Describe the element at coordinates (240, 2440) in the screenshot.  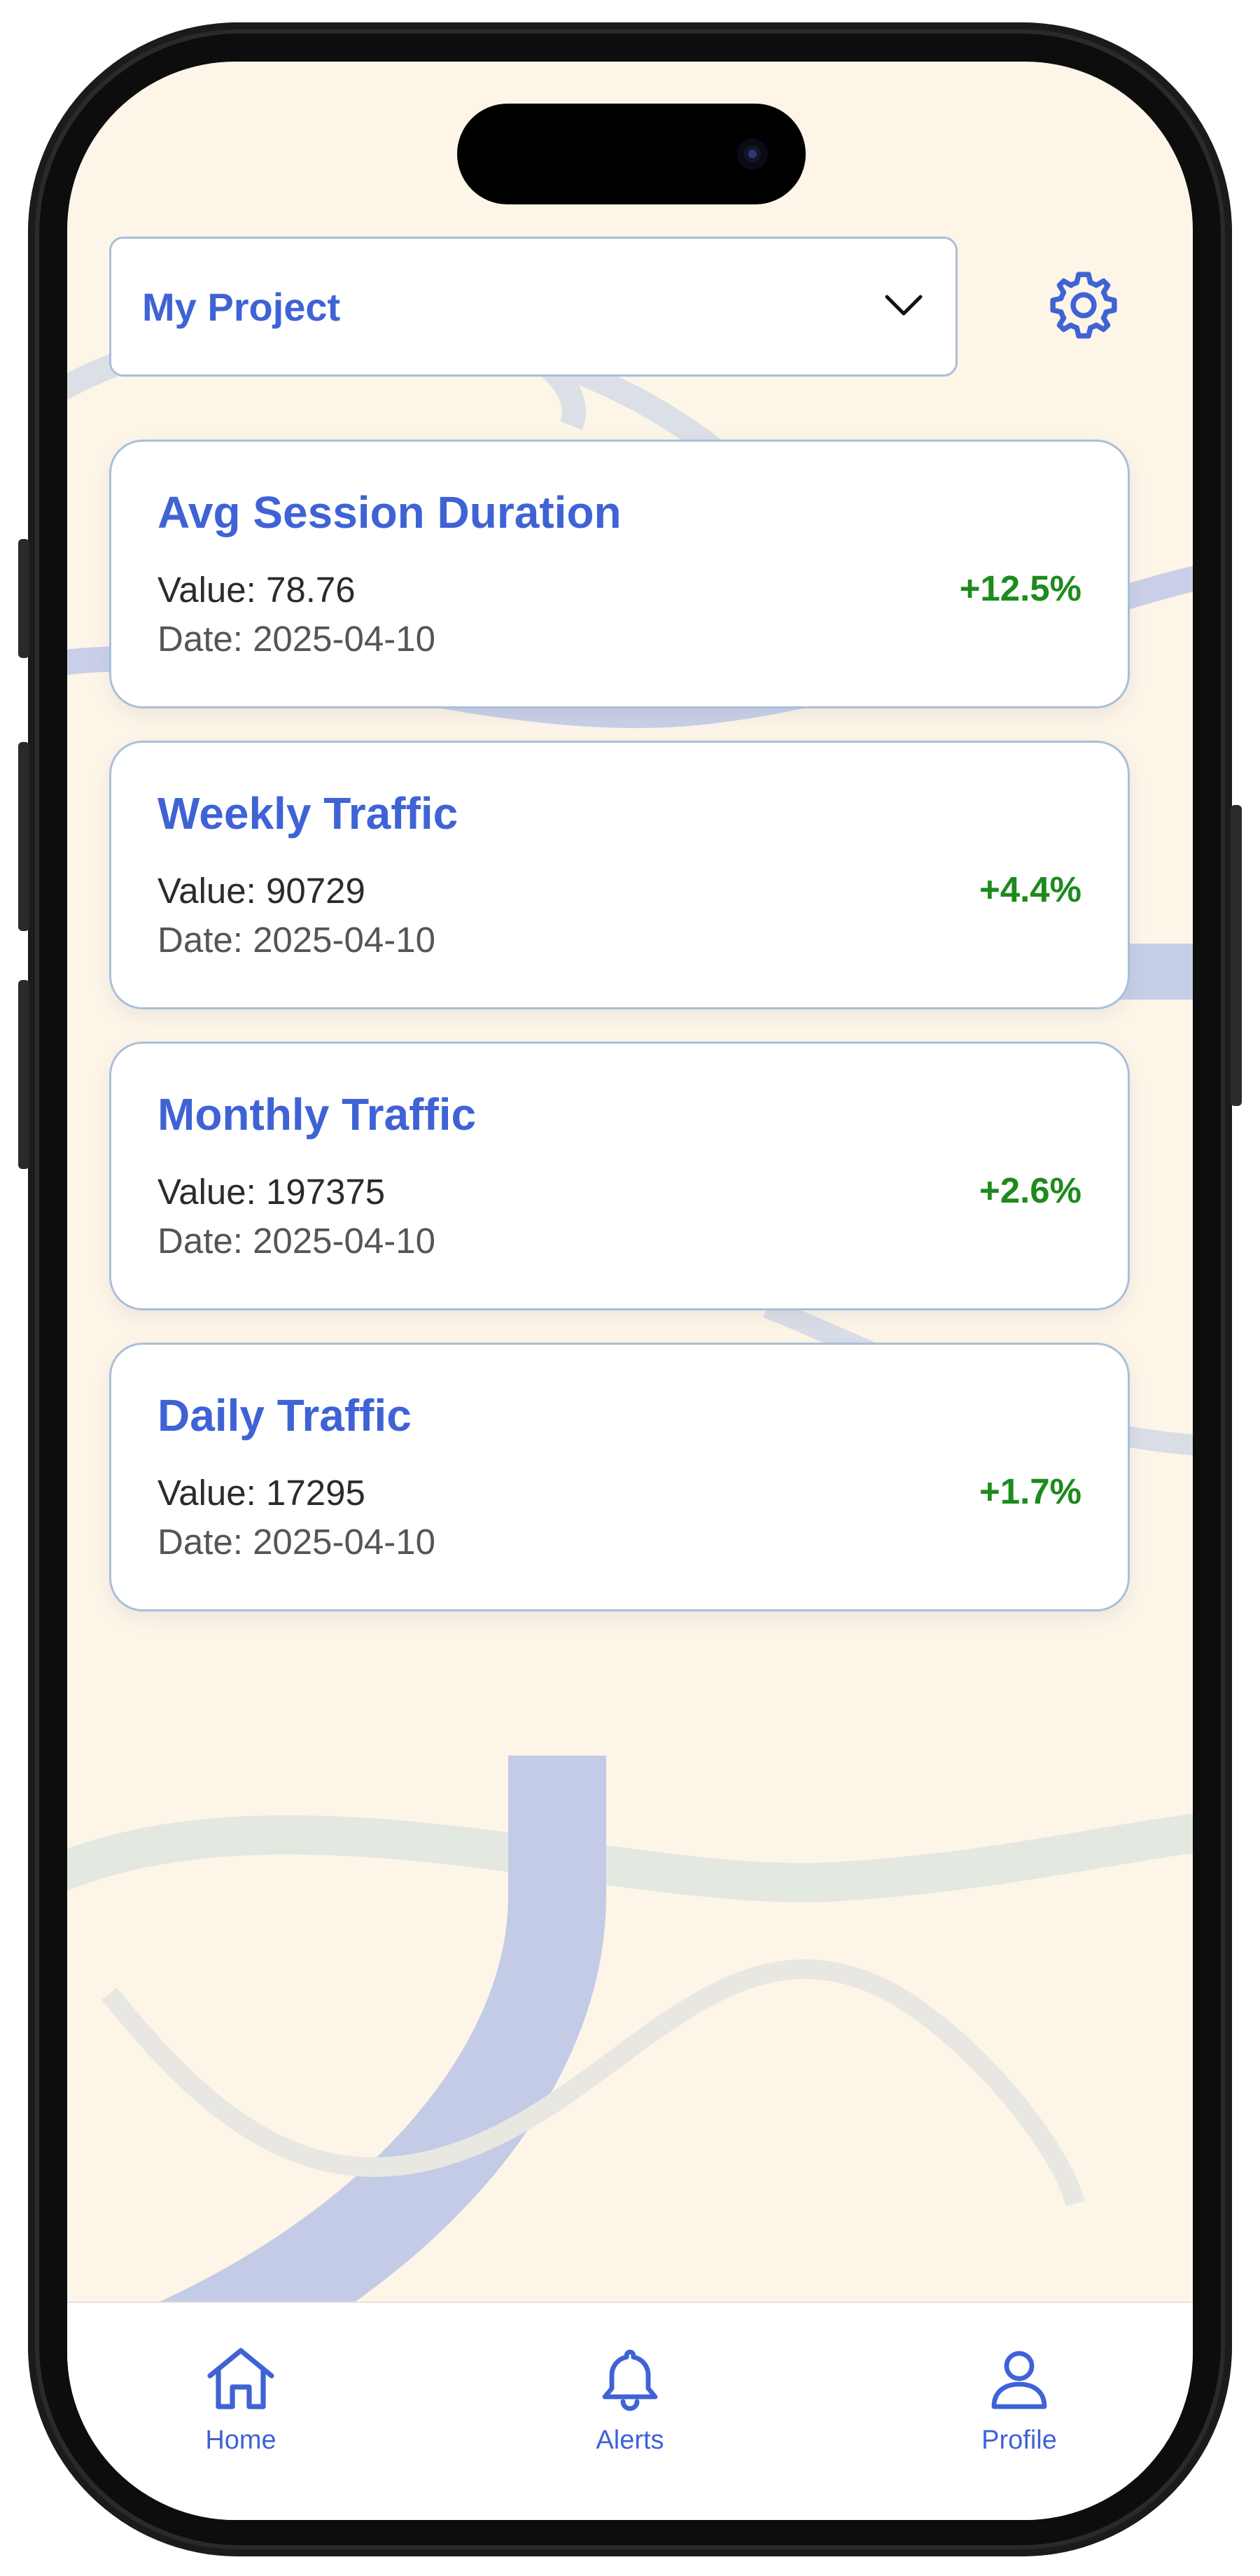
I see `tab-home-label: Home` at that location.